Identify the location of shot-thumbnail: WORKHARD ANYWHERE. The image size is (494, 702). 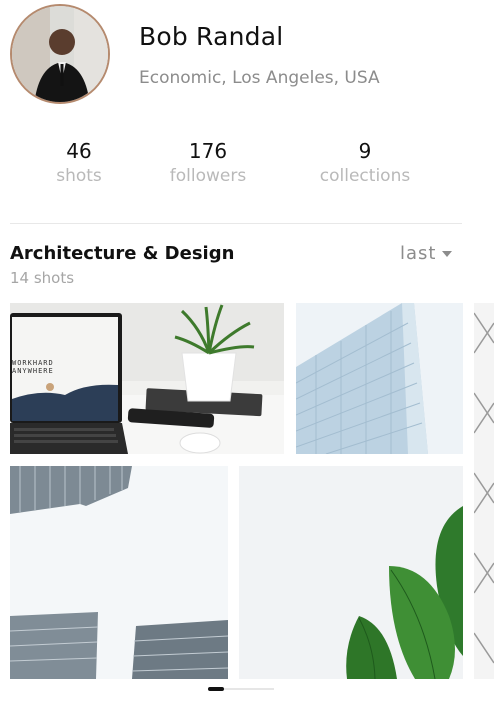
(147, 378).